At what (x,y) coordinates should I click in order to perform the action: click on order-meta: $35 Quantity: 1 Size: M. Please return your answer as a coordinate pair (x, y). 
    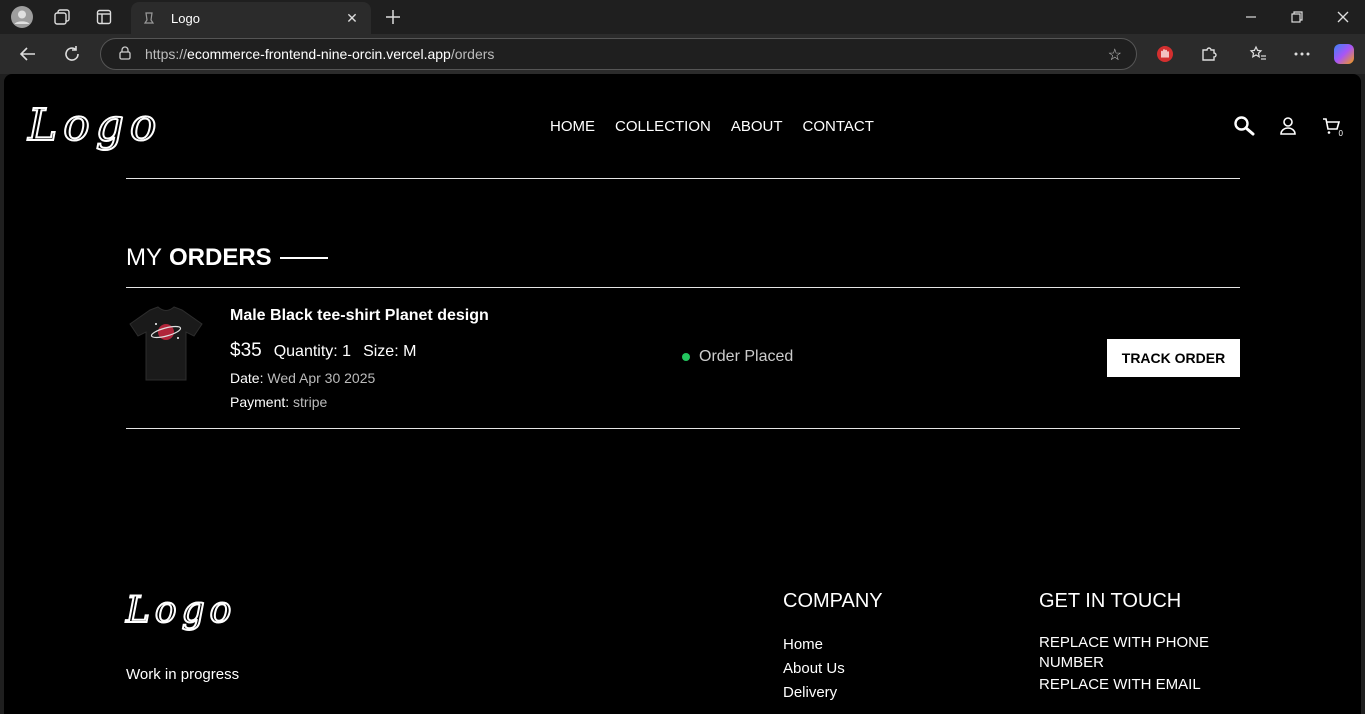
    Looking at the image, I should click on (323, 351).